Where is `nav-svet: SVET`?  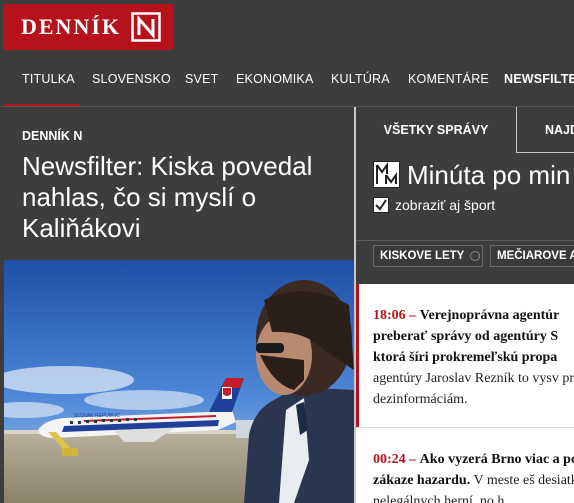 nav-svet: SVET is located at coordinates (201, 79).